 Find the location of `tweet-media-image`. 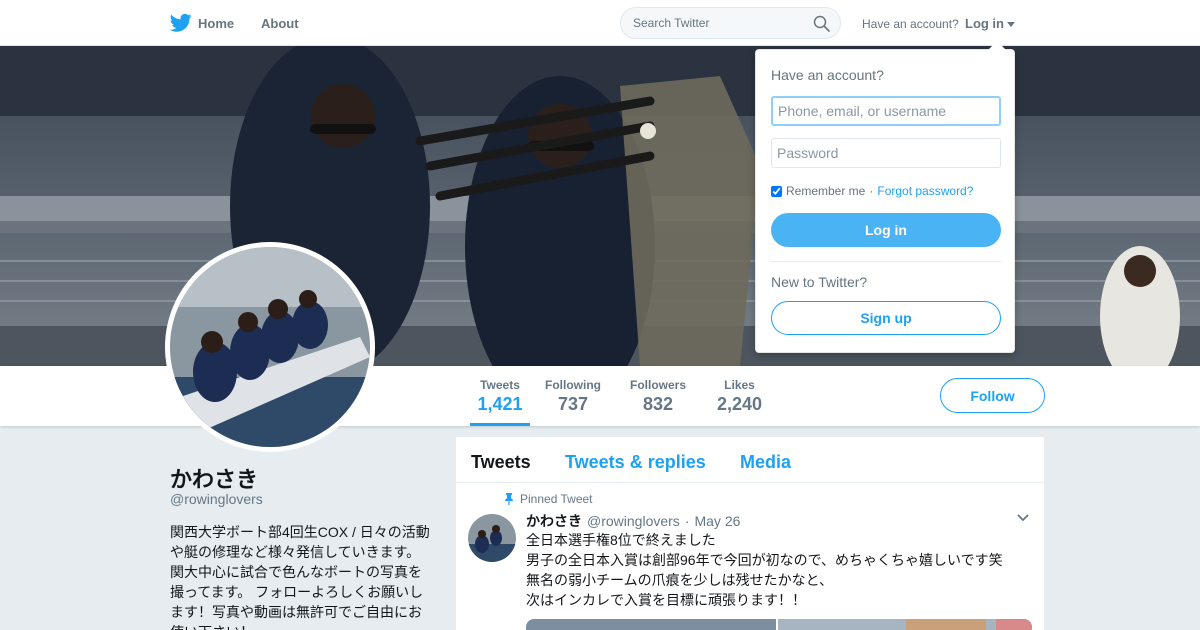

tweet-media-image is located at coordinates (779, 624).